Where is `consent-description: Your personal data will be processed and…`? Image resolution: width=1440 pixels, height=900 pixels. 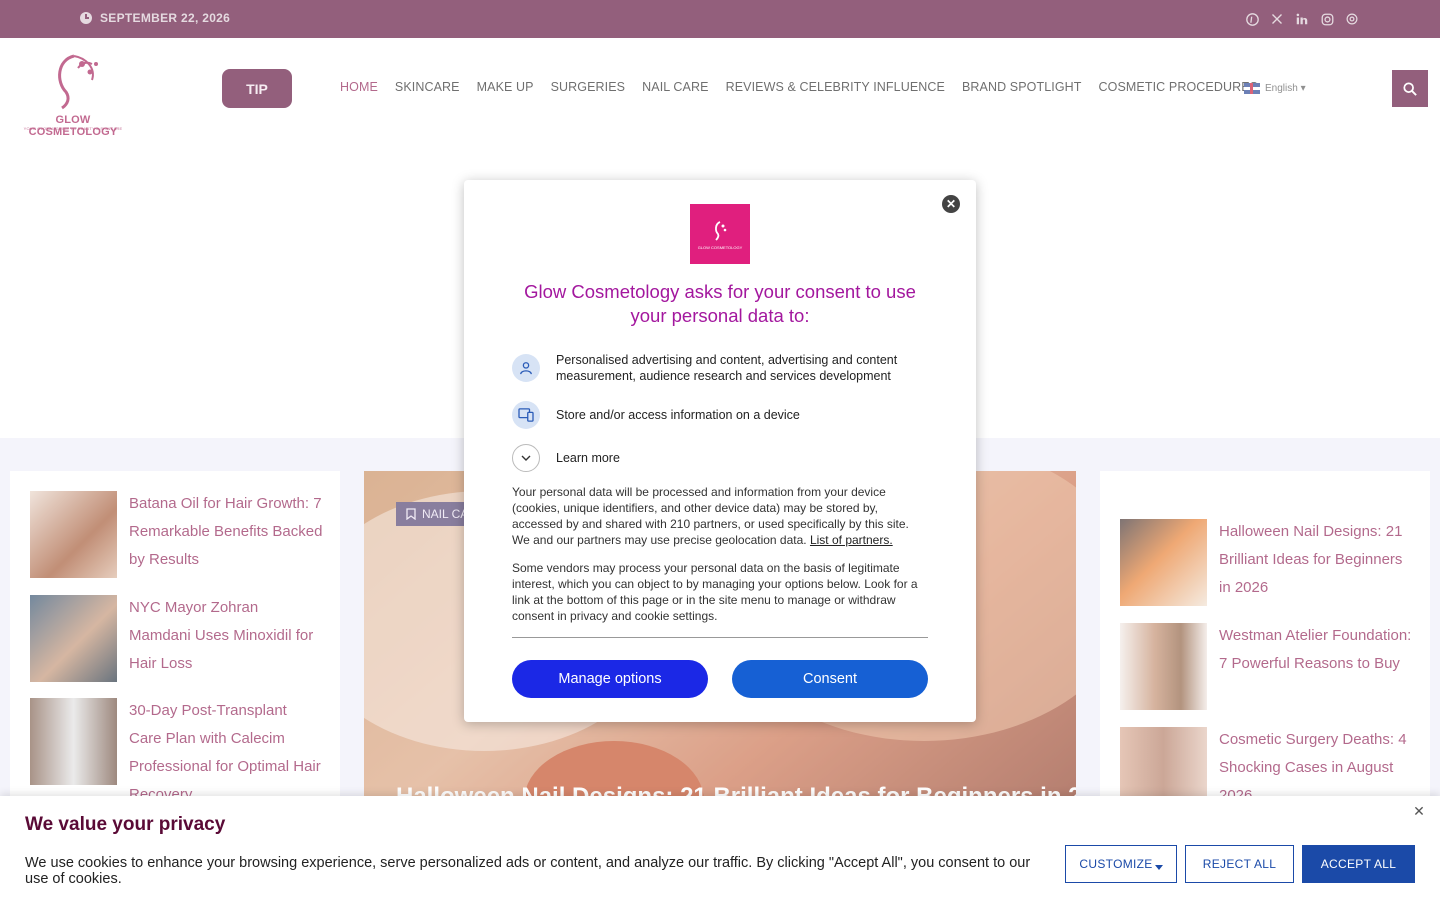 consent-description: Your personal data will be processed and… is located at coordinates (720, 516).